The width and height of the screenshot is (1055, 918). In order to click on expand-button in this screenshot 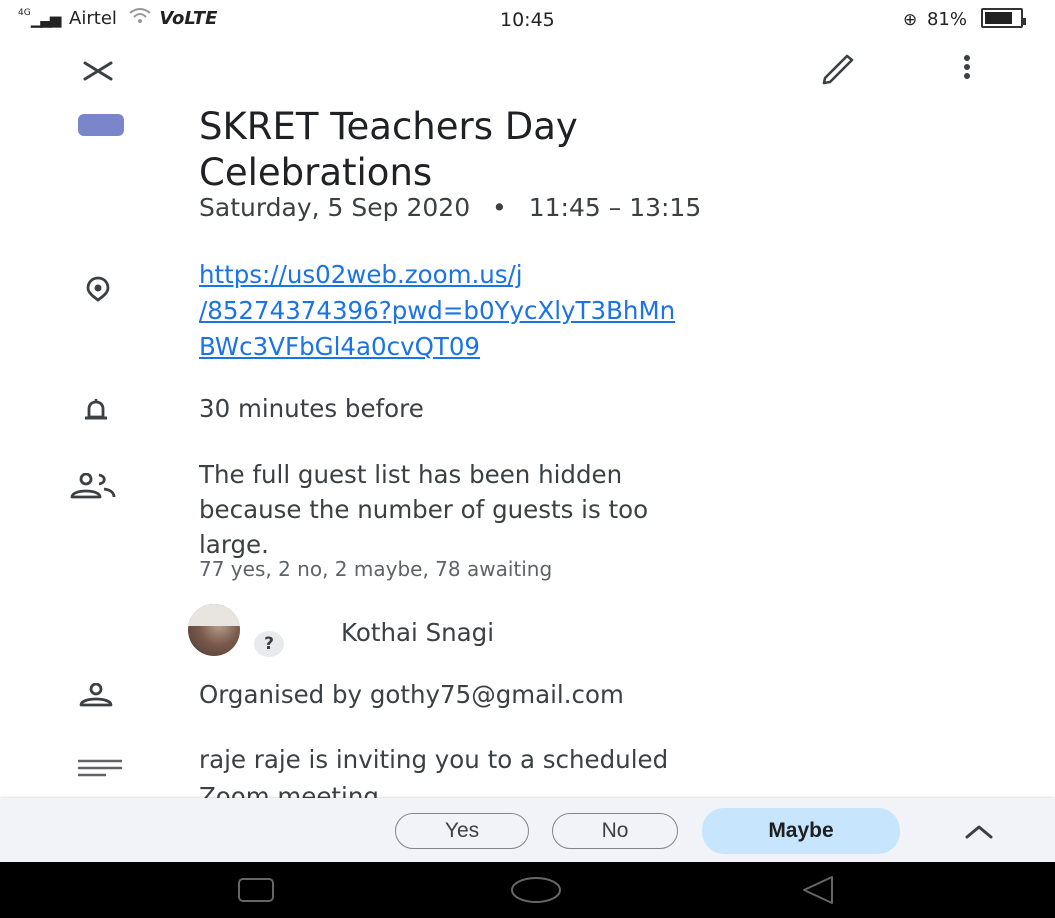, I will do `click(979, 831)`.